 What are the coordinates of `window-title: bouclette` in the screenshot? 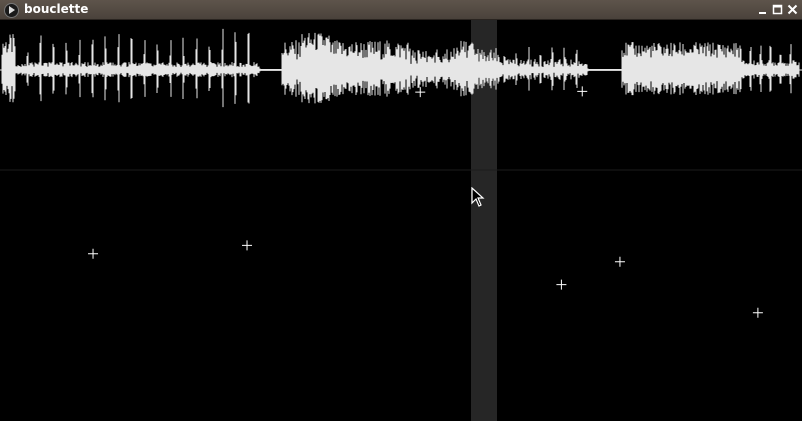 It's located at (56, 9).